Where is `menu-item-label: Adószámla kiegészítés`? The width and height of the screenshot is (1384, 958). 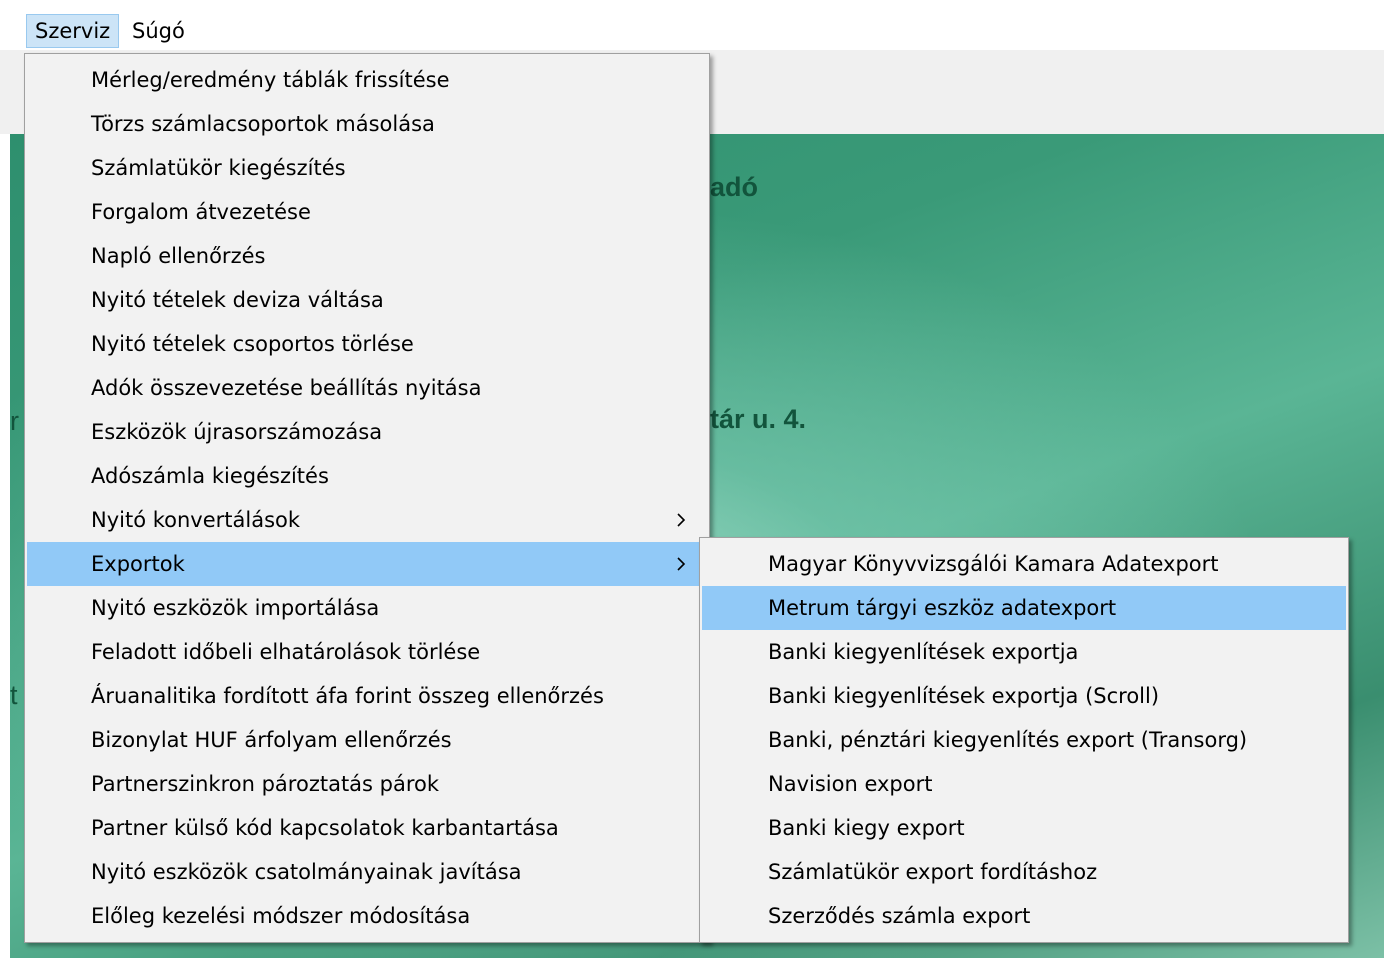
menu-item-label: Adószámla kiegészítés is located at coordinates (210, 476).